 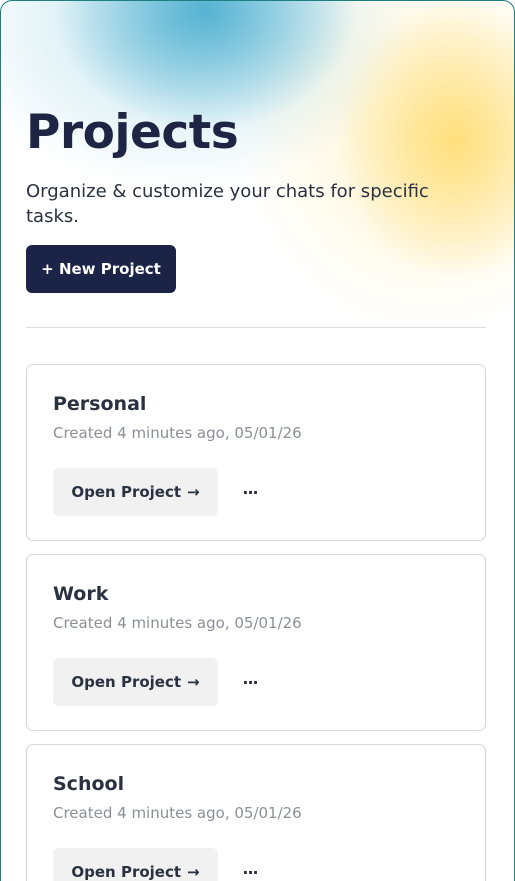 I want to click on new-project-button: + New Project, so click(x=101, y=269).